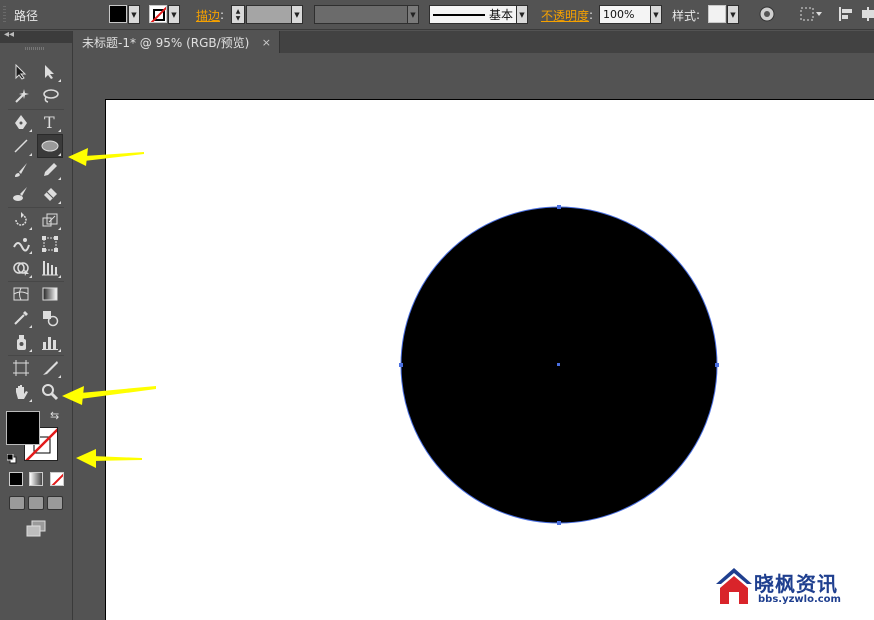  I want to click on anchor-point-left, so click(401, 365).